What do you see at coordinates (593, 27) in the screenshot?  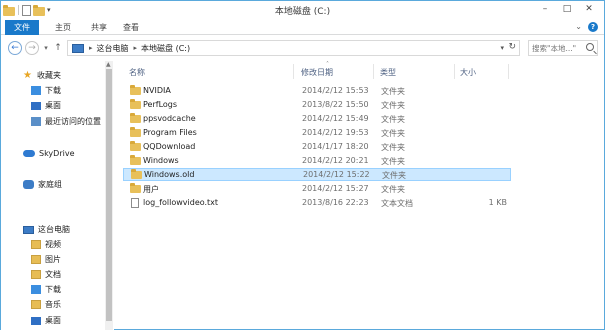 I see `help-icon: ?` at bounding box center [593, 27].